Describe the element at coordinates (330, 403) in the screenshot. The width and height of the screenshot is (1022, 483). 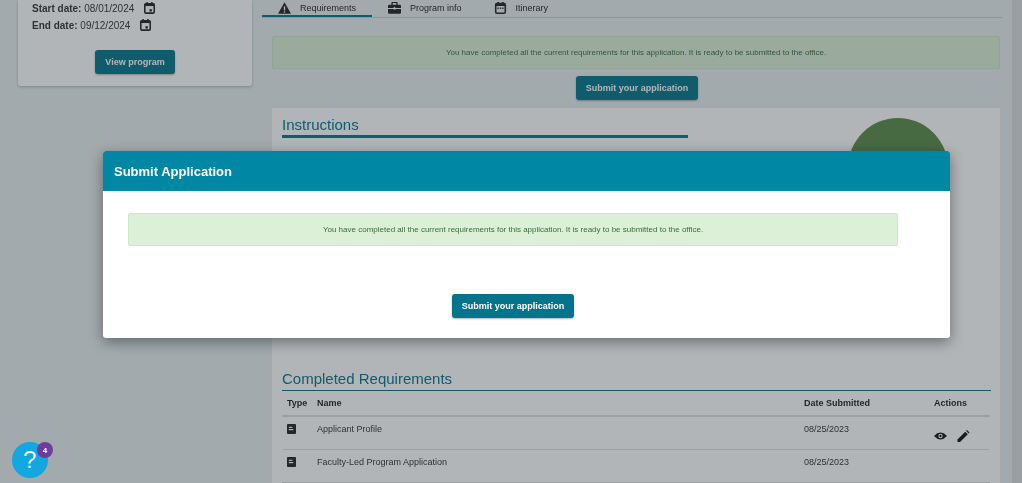
I see `column-header: Name` at that location.